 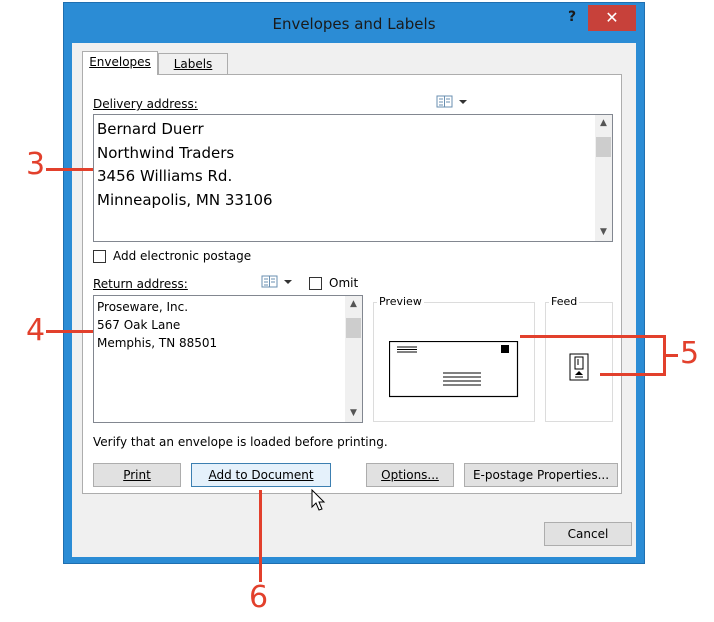 What do you see at coordinates (157, 343) in the screenshot?
I see `return-line: Memphis, TN 88501` at bounding box center [157, 343].